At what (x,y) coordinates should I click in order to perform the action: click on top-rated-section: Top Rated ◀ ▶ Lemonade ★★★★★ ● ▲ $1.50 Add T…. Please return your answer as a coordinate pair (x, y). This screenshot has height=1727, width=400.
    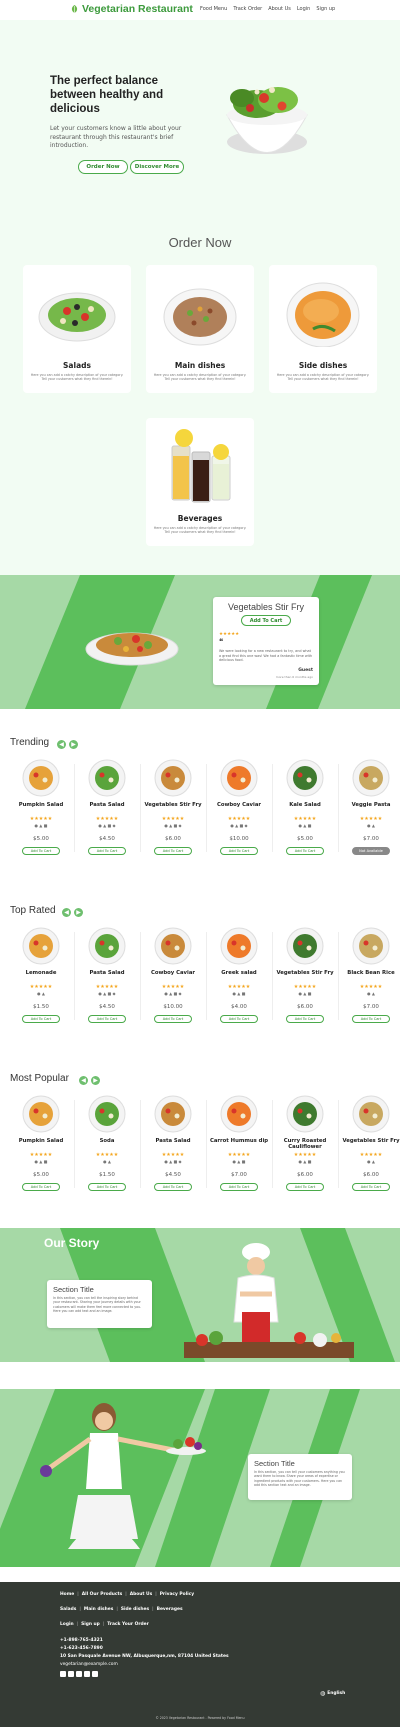
    Looking at the image, I should click on (200, 970).